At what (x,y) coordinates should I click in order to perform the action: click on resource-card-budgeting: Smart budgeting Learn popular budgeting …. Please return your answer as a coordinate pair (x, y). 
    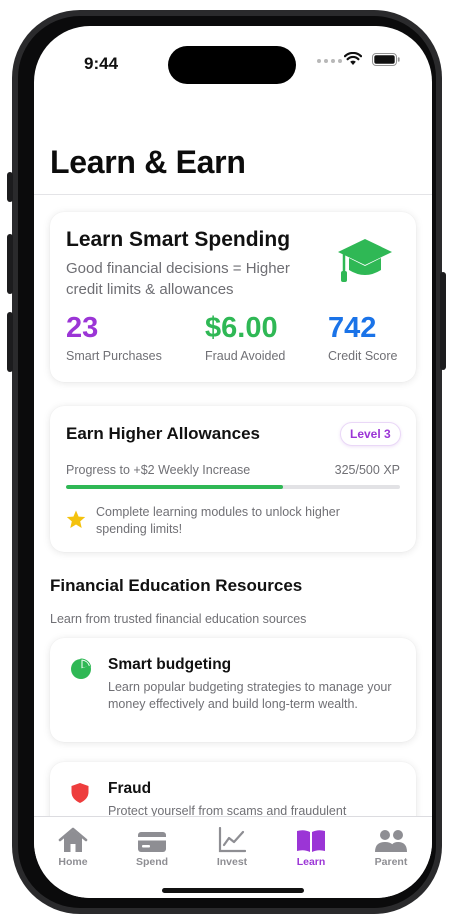
    Looking at the image, I should click on (233, 690).